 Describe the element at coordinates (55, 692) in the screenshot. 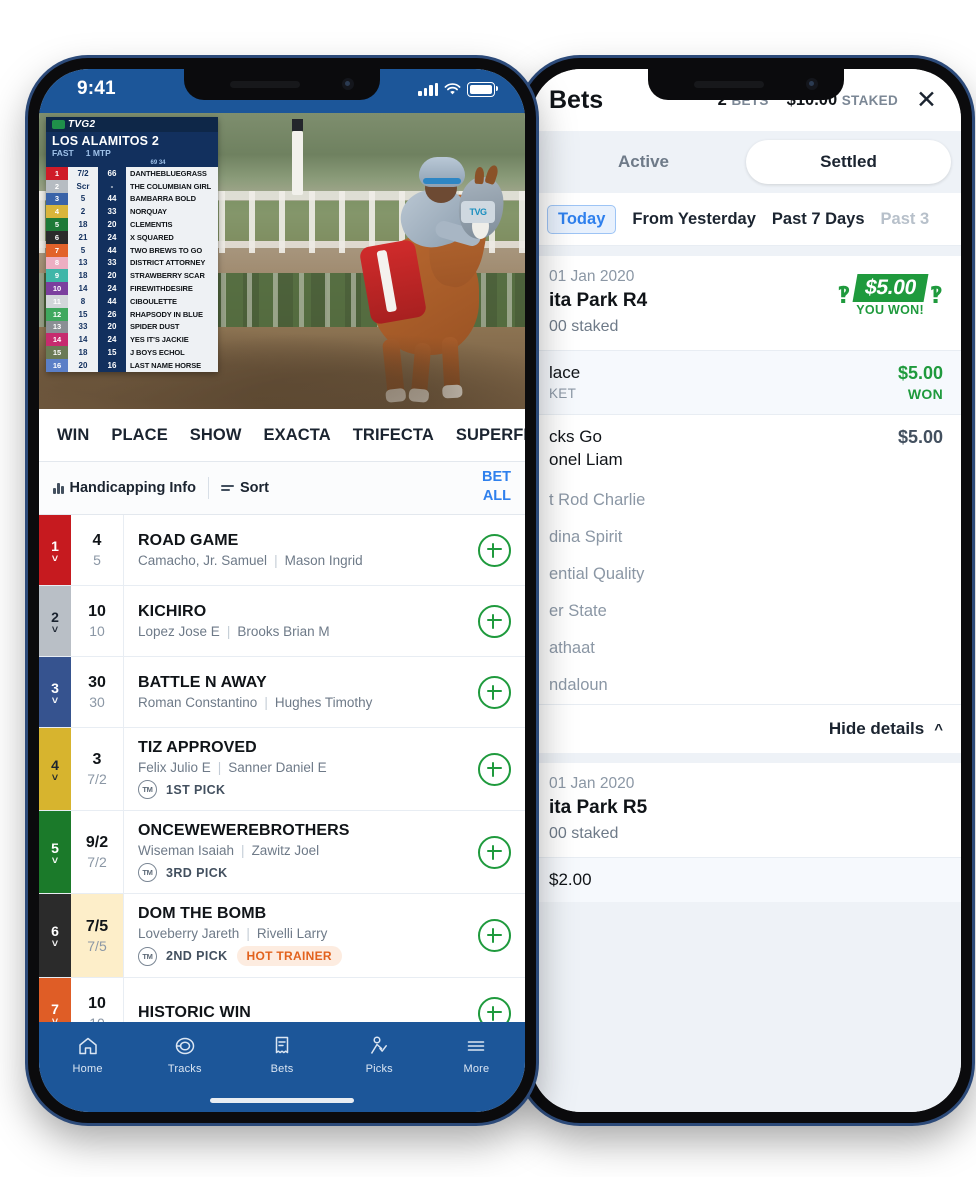

I see `entry-post-position: 3 ˅` at that location.